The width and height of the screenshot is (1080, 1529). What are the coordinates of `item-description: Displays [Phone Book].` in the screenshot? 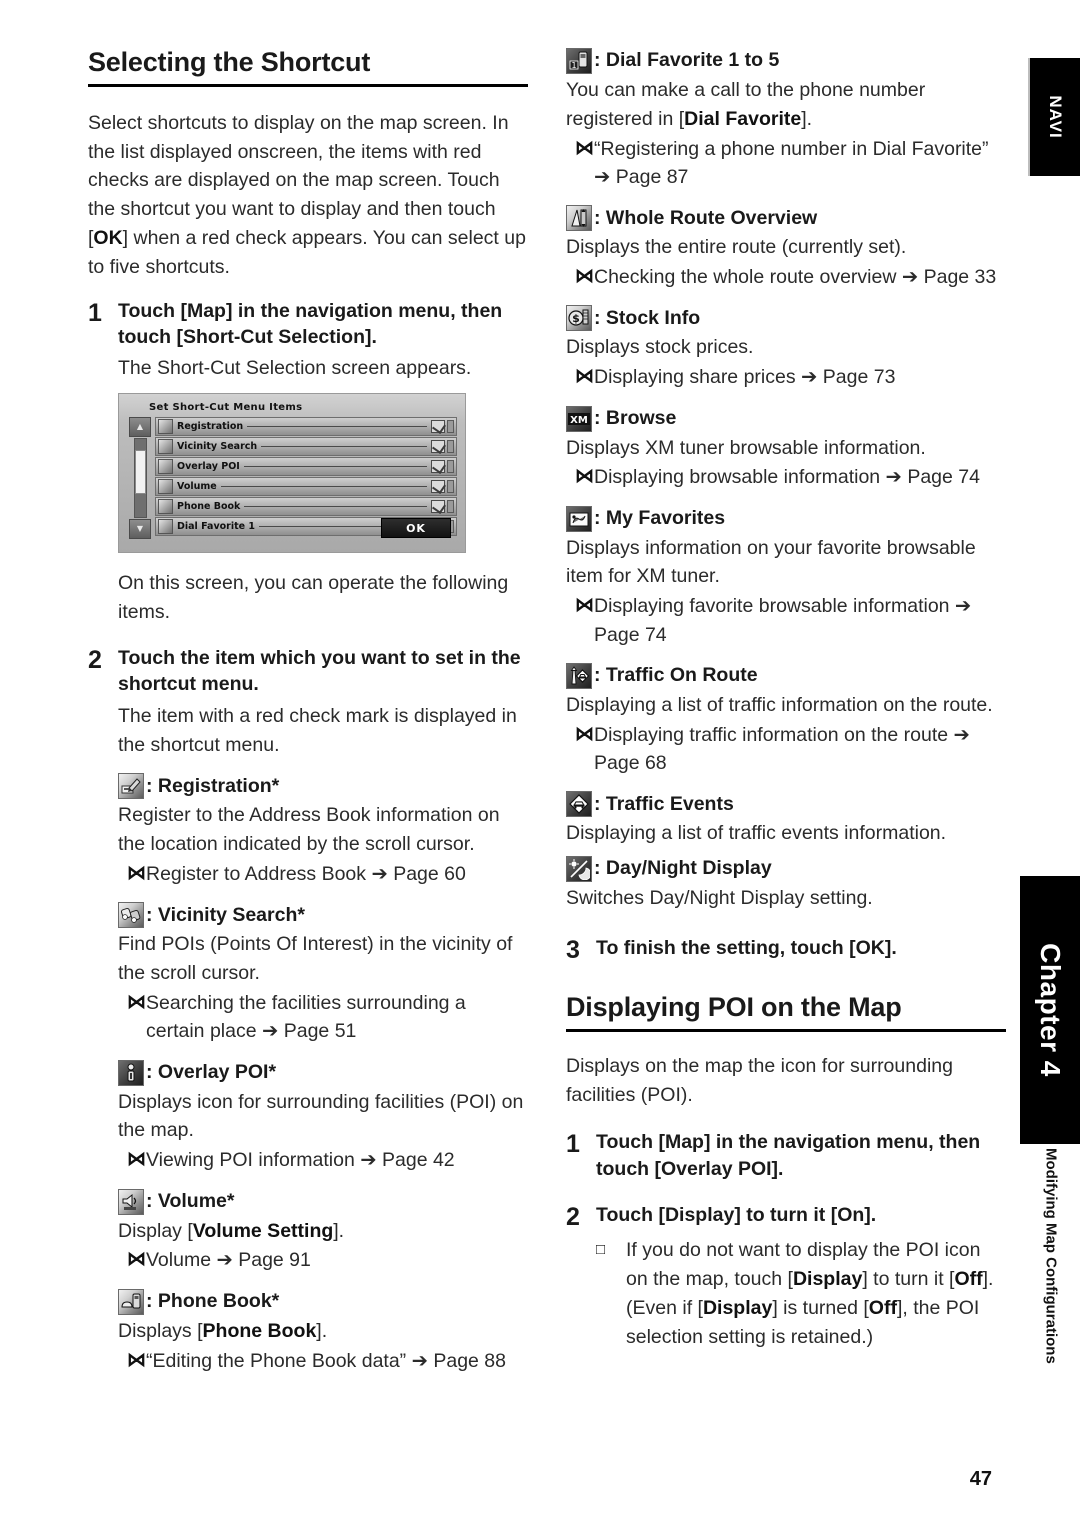 It's located at (223, 1330).